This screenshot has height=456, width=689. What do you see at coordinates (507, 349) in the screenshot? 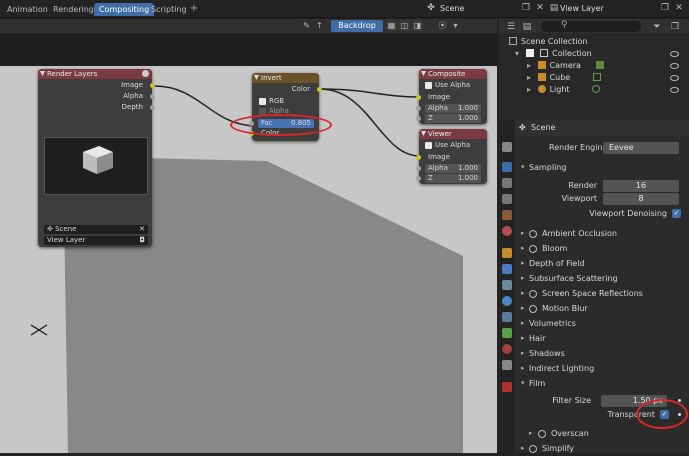
I see `material-tab-icon` at bounding box center [507, 349].